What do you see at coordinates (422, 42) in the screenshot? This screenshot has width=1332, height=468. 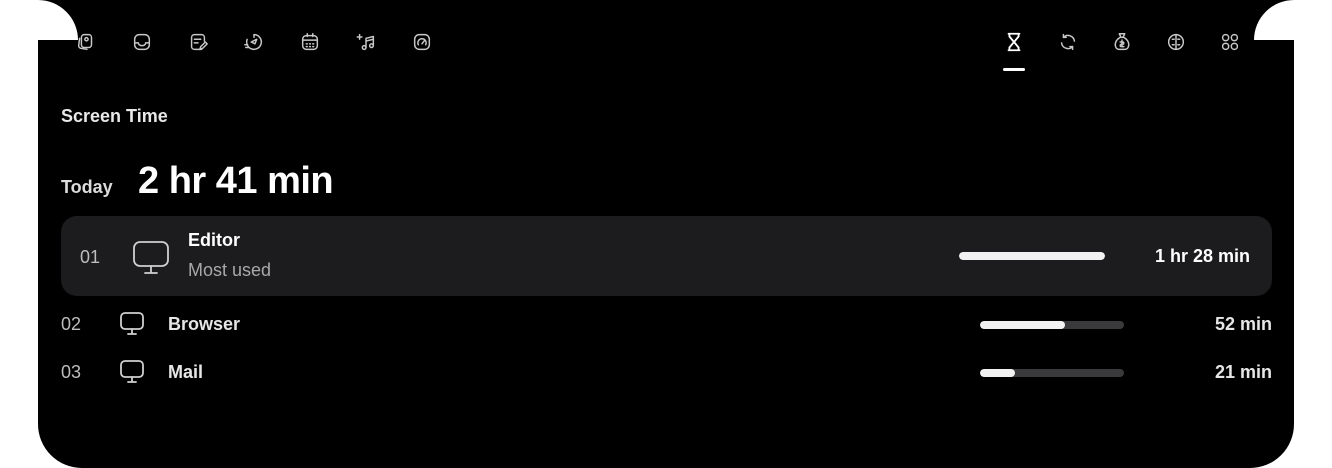 I see `gauge-icon` at bounding box center [422, 42].